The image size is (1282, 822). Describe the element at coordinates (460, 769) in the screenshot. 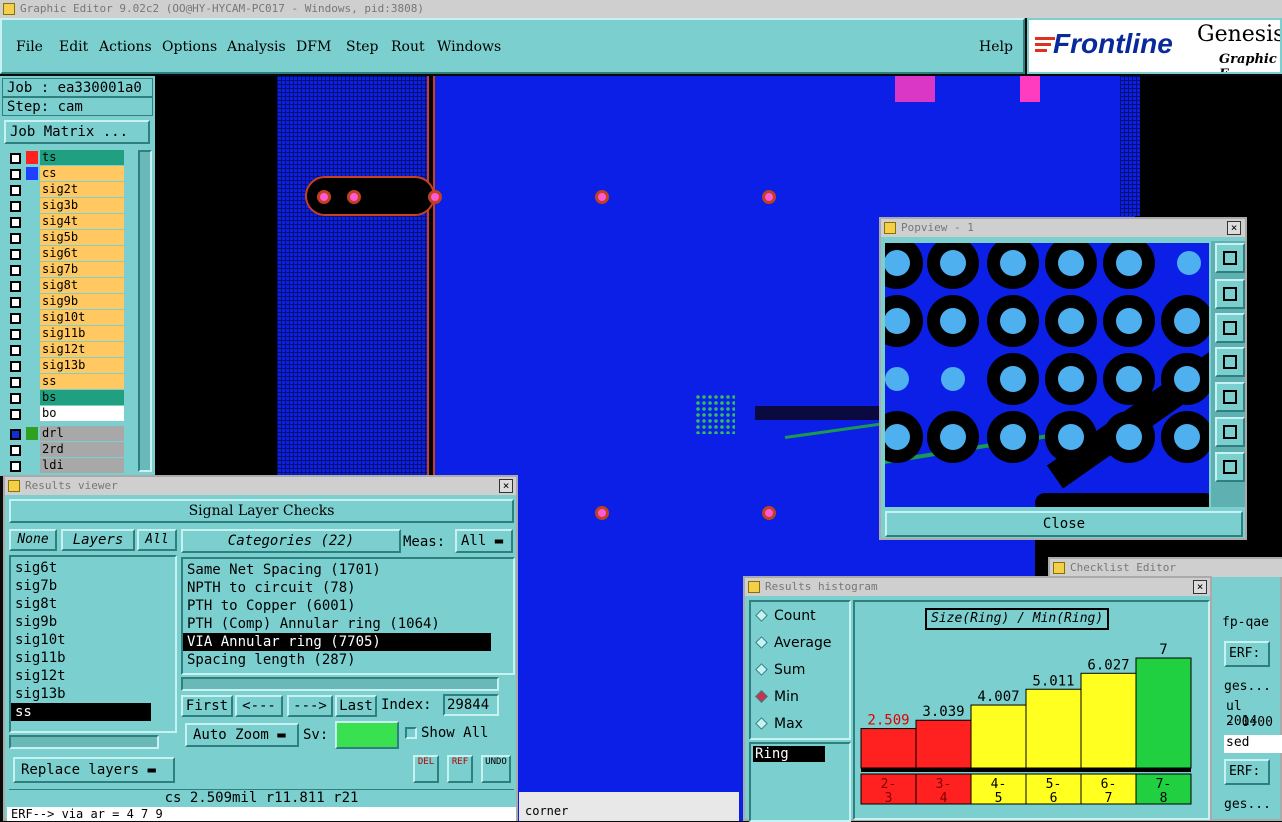

I see `ref-button: REF` at that location.